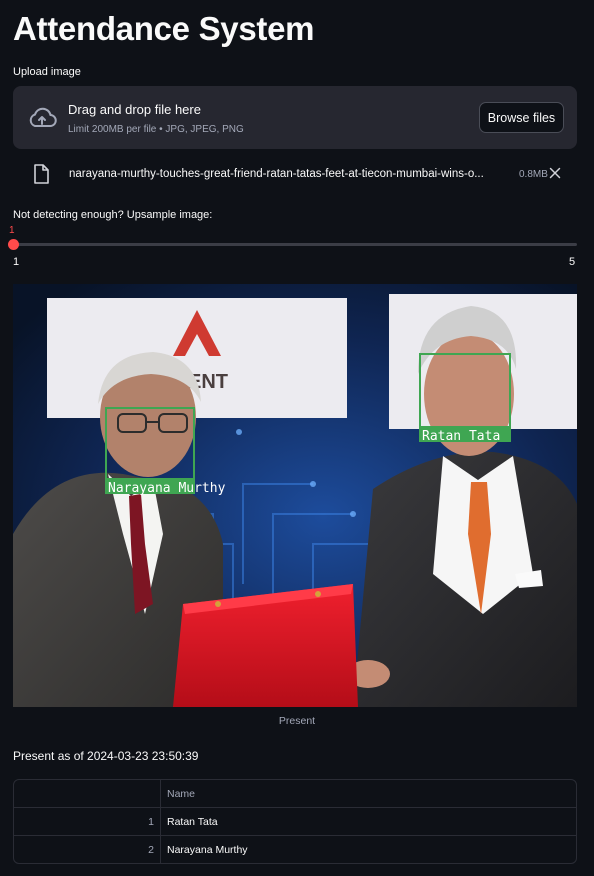  I want to click on uploaded-file-size: 0.8MB, so click(533, 174).